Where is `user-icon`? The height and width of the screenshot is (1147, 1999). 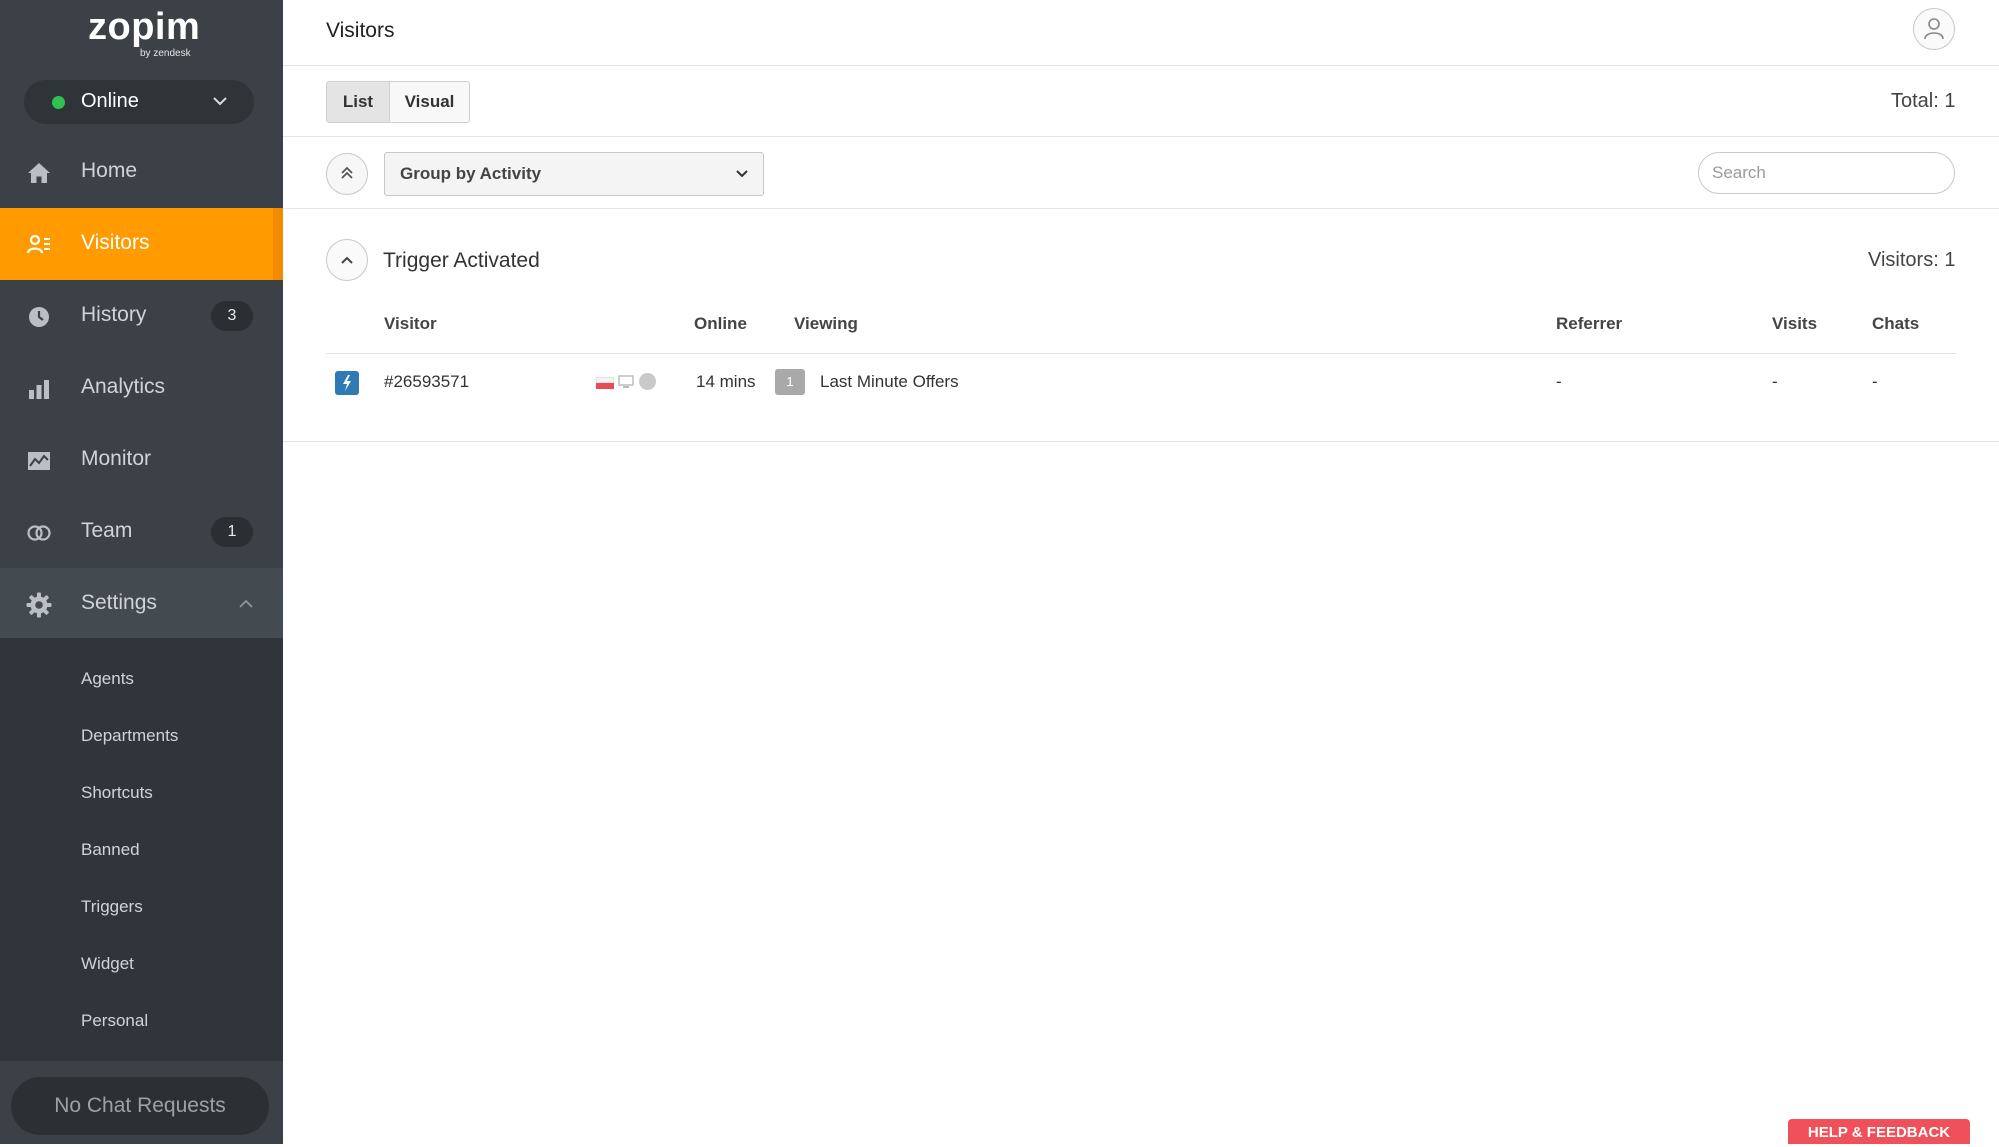 user-icon is located at coordinates (1934, 29).